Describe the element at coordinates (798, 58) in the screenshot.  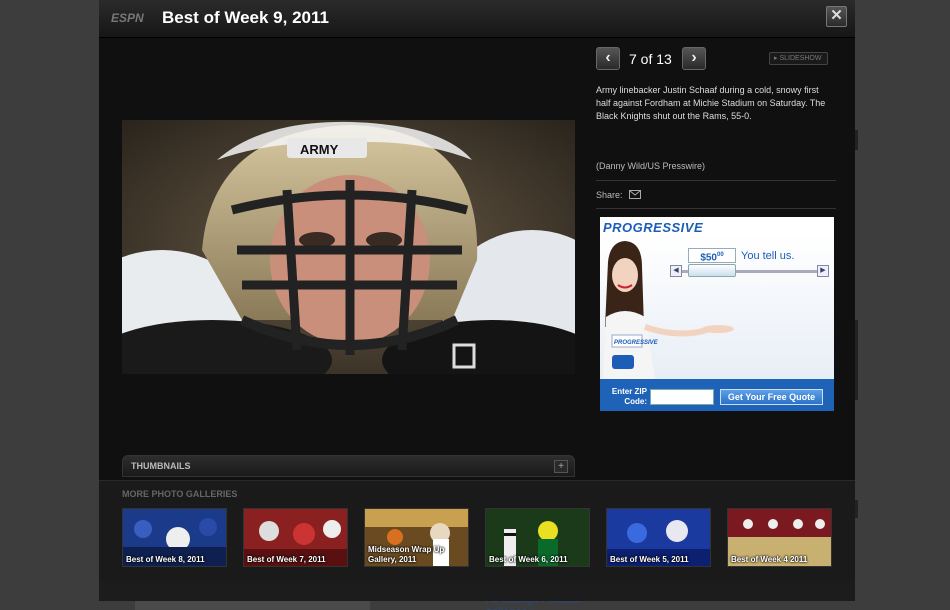
I see `slideshow-button: ▸ SLIDESHOW` at that location.